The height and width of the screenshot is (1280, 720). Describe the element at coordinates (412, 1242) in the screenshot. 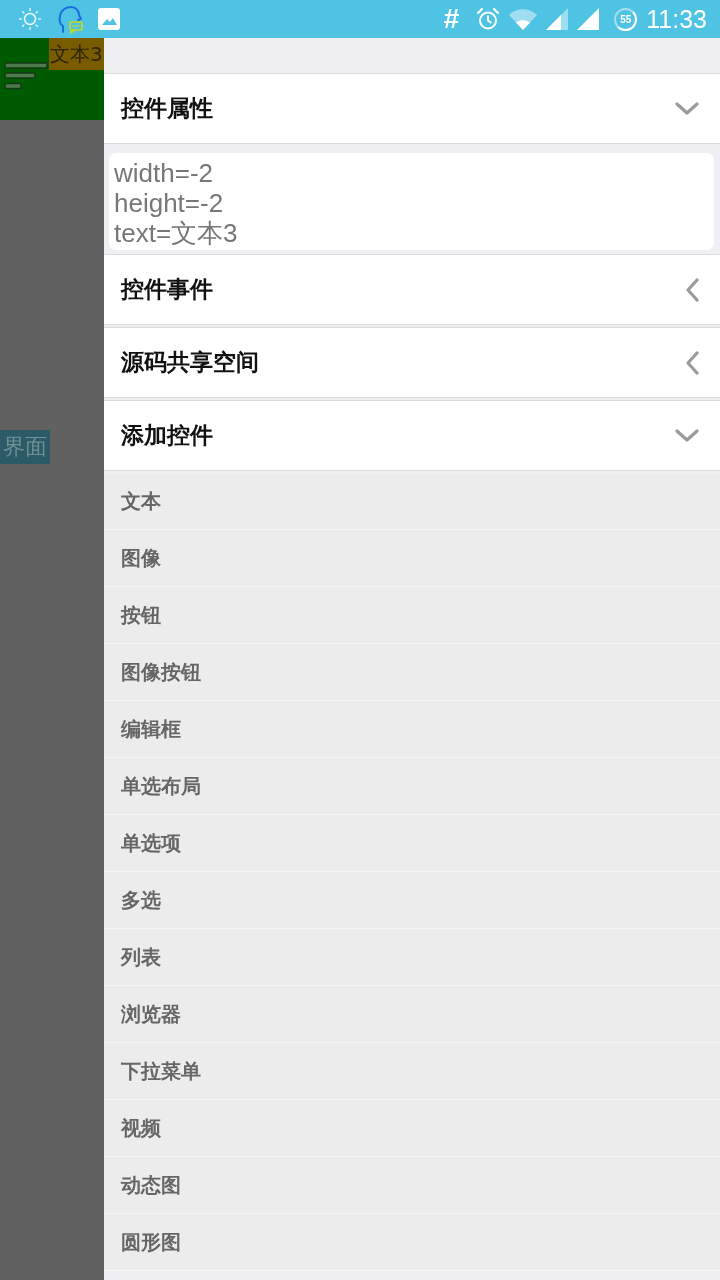

I see `widget-list-item: 圆形图` at that location.